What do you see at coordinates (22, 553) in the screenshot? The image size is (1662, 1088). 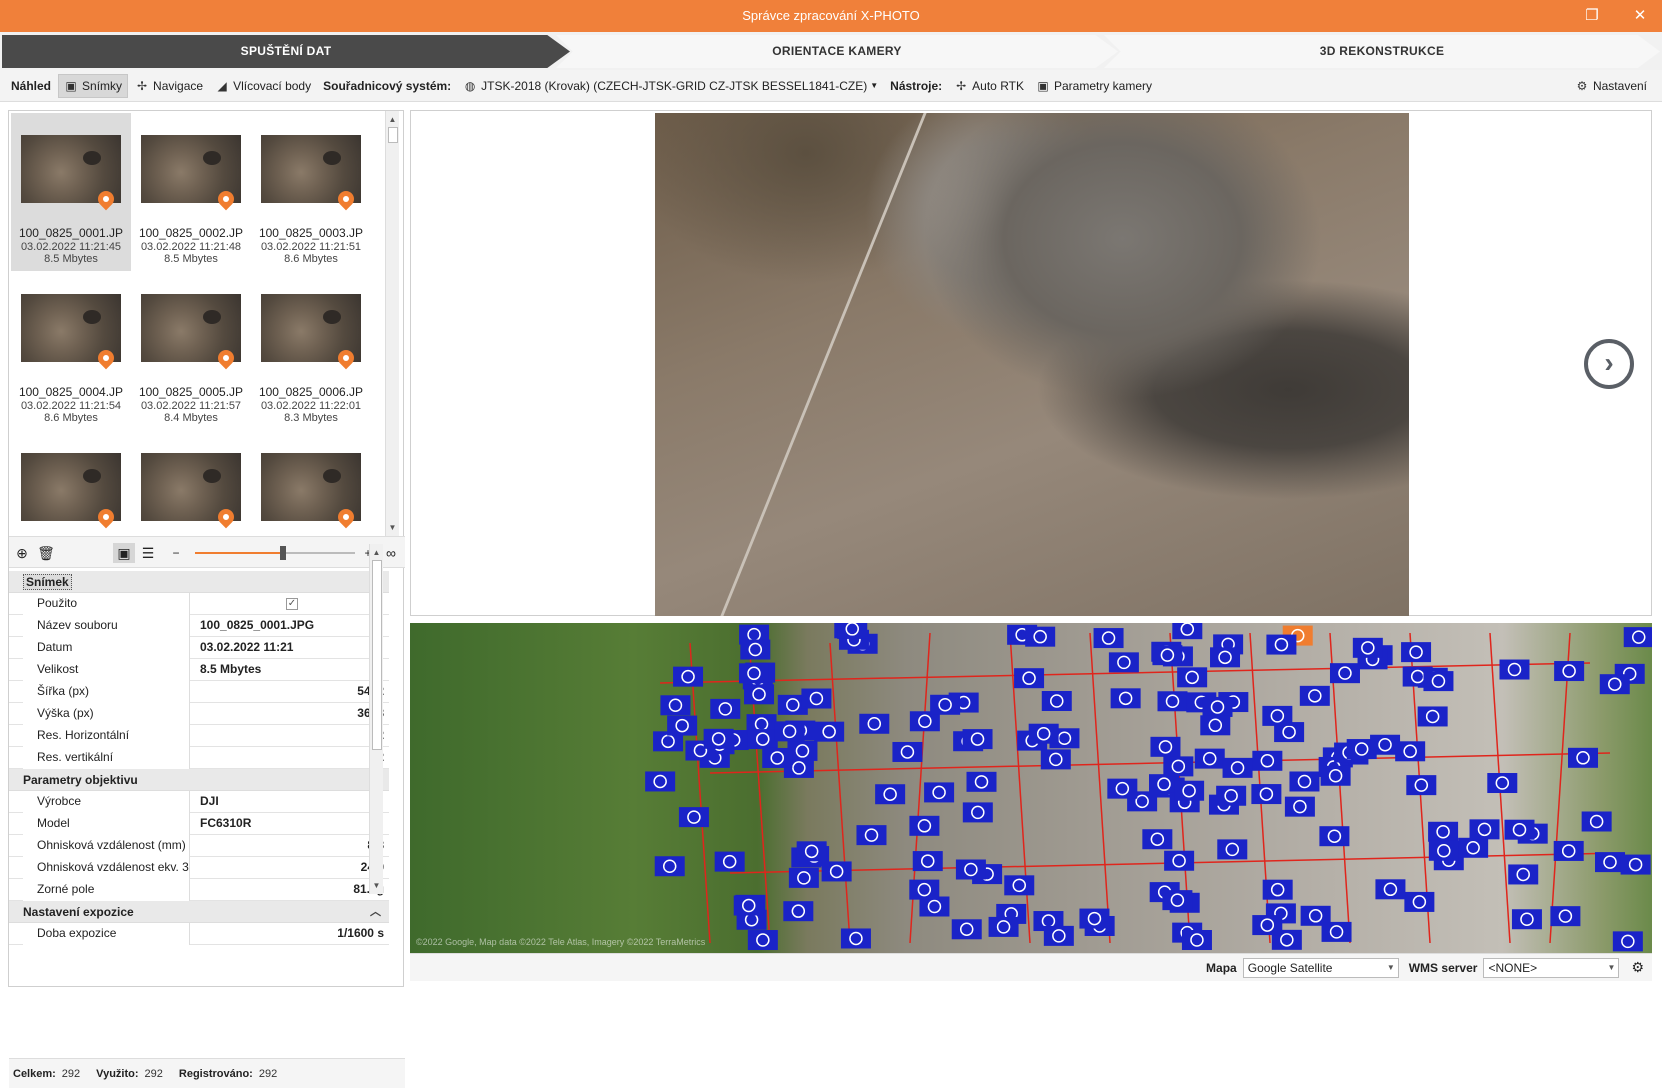 I see `add-icon: ⊕` at bounding box center [22, 553].